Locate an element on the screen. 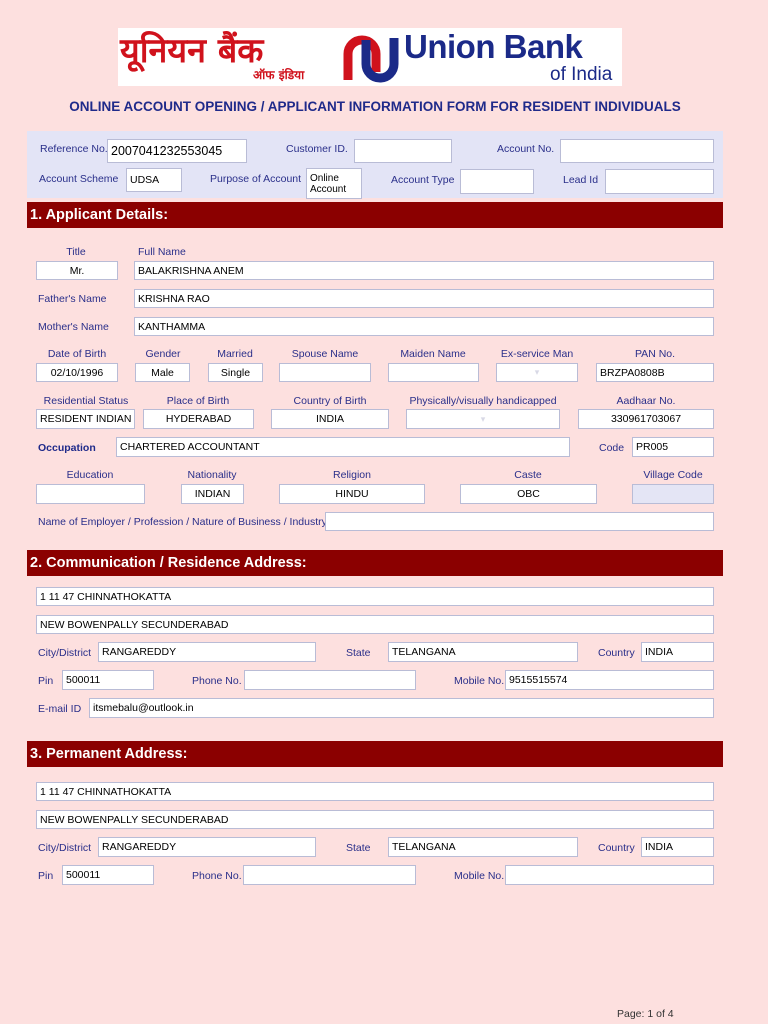 The height and width of the screenshot is (1024, 768). comm-address-line1: 1 11 47 CHINNATHOKATTA is located at coordinates (375, 596).